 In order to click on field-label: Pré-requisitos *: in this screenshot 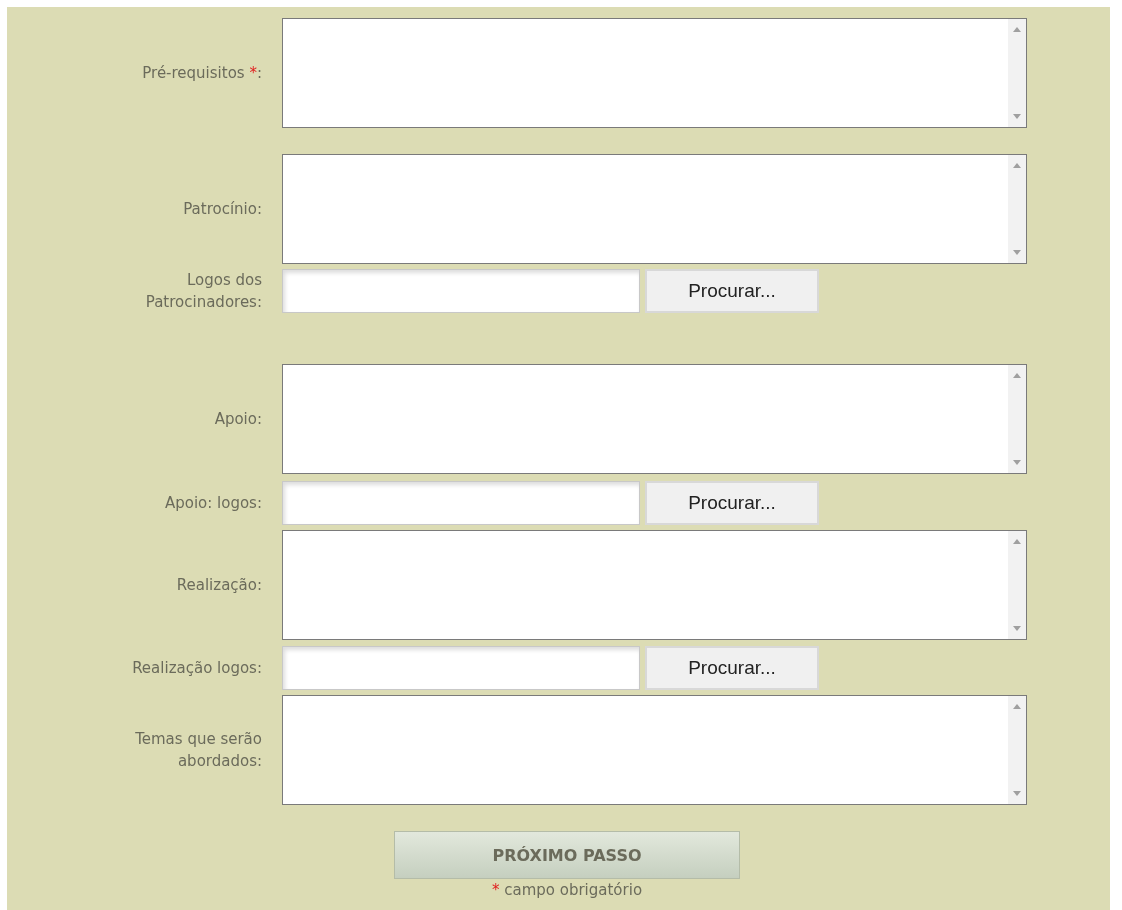, I will do `click(202, 73)`.